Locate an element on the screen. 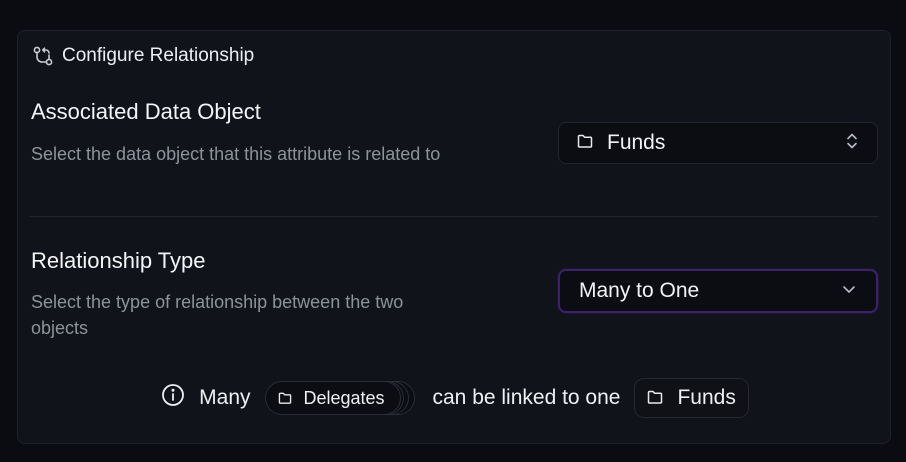  source-object-chip-stack: Delegates is located at coordinates (340, 398).